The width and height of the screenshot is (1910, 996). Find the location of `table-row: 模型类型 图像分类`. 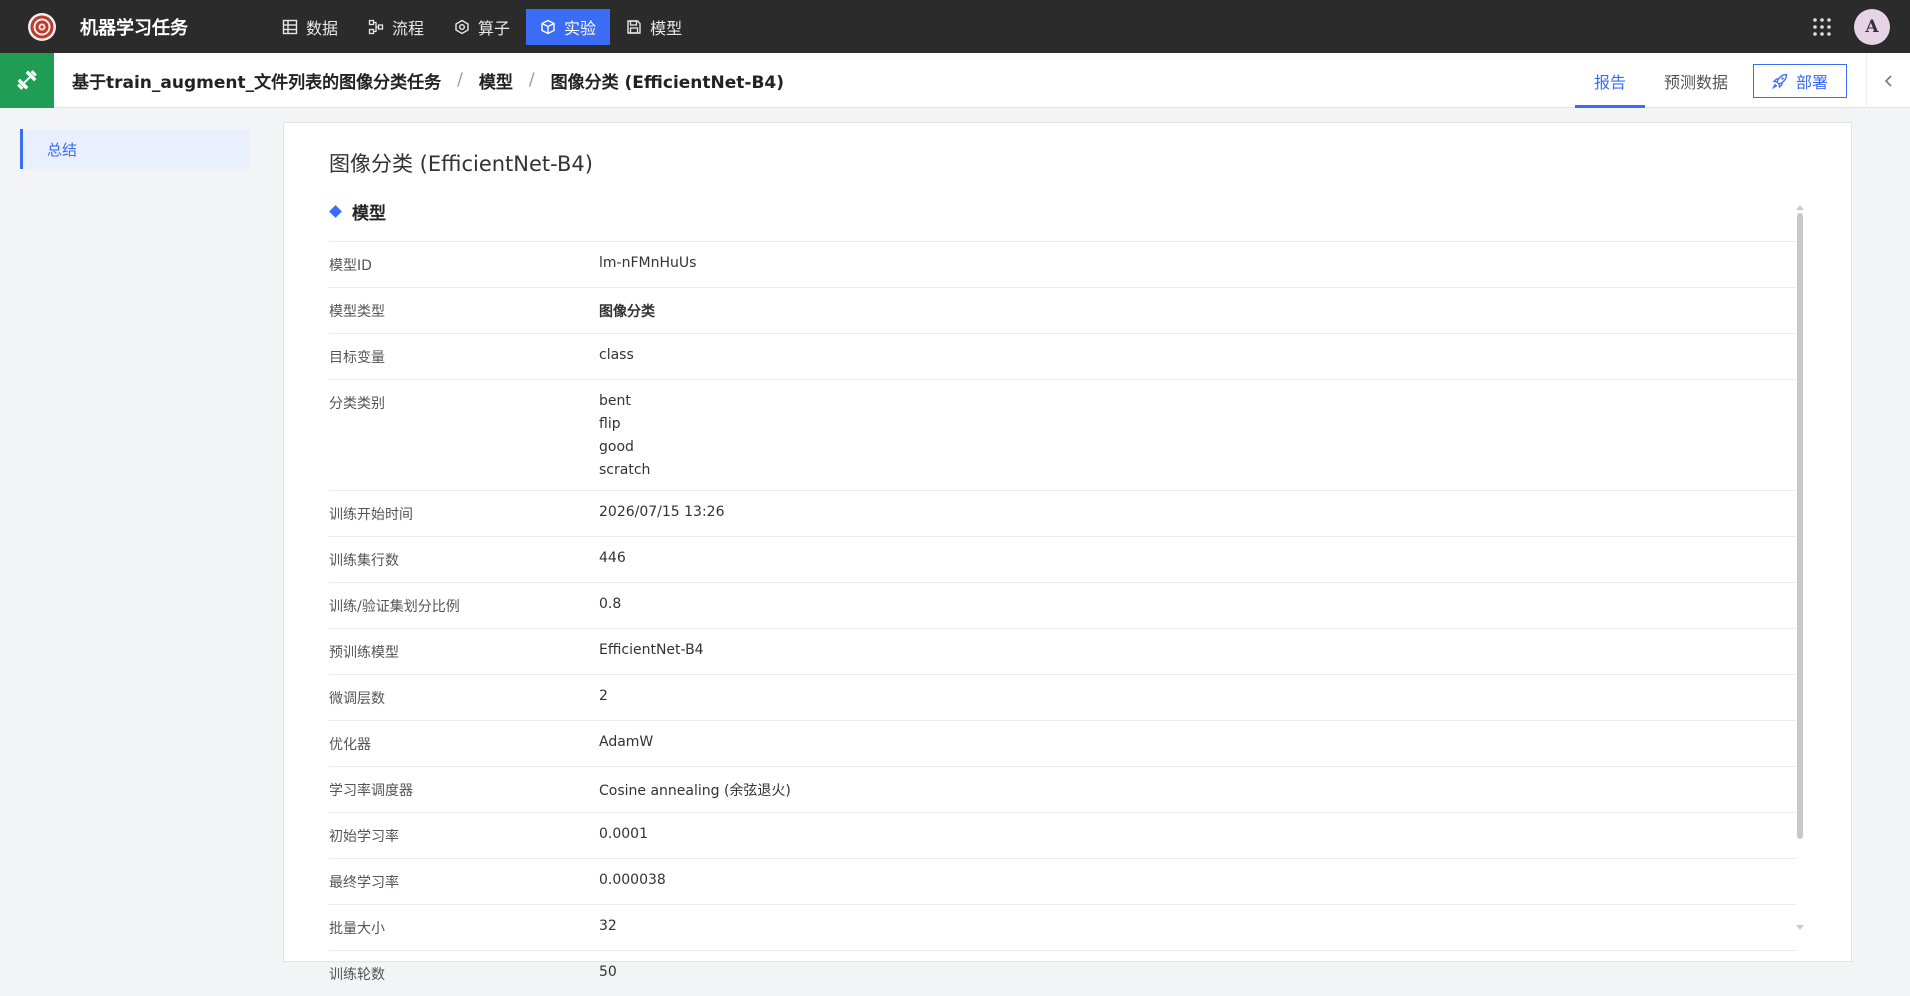

table-row: 模型类型 图像分类 is located at coordinates (1062, 310).